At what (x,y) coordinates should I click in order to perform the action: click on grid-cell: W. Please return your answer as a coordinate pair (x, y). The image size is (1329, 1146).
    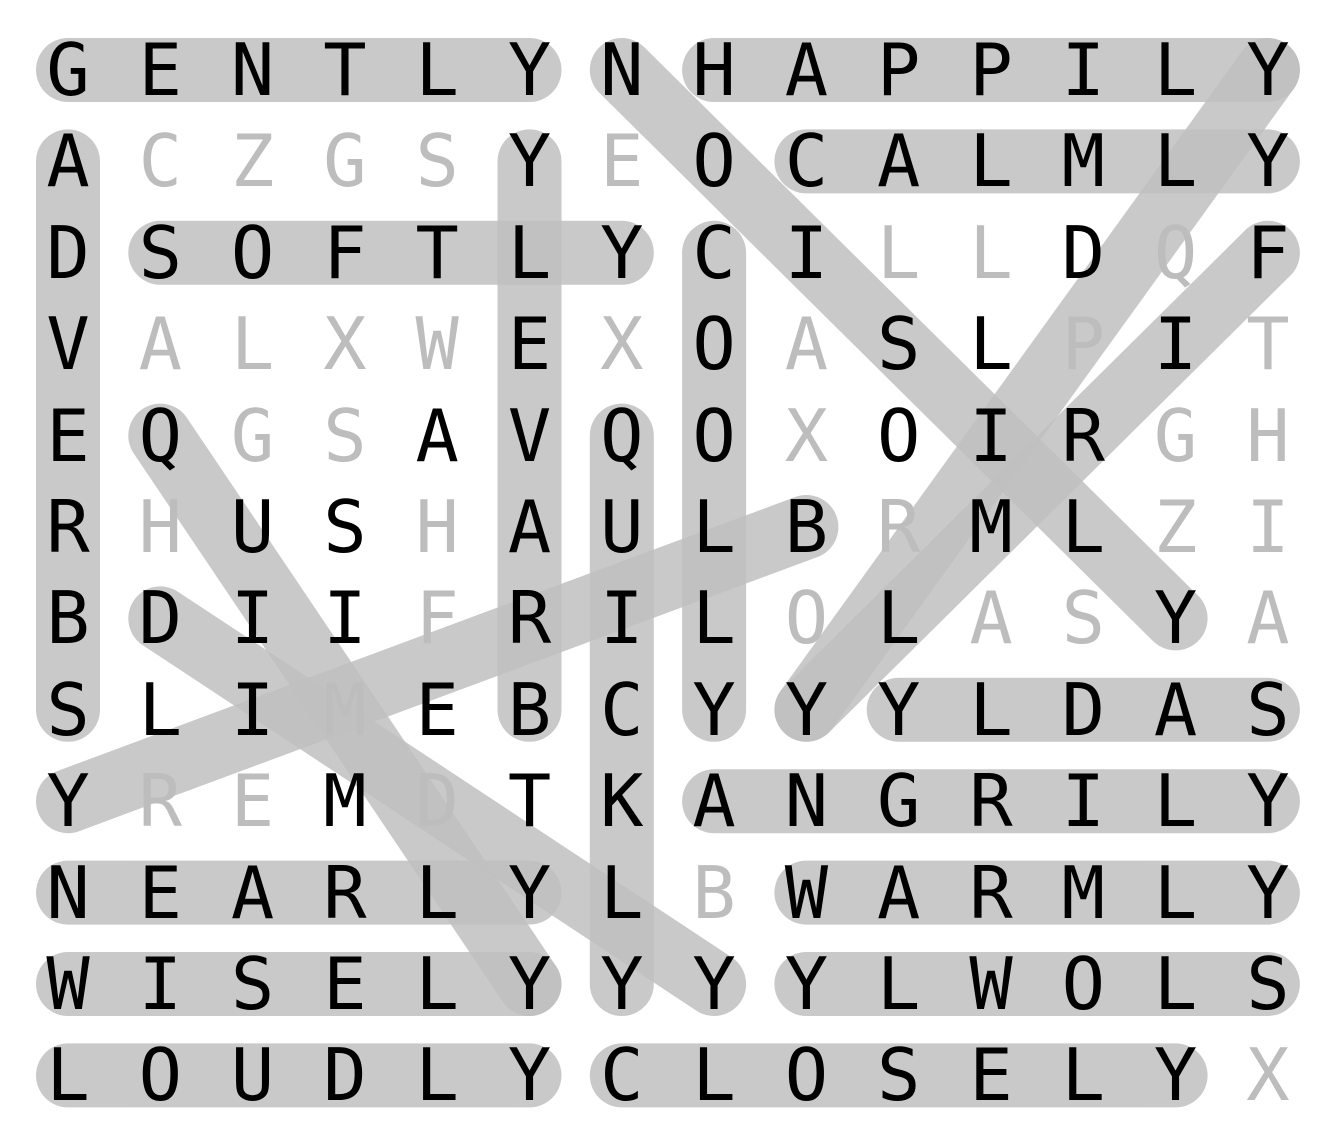
    Looking at the image, I should click on (437, 344).